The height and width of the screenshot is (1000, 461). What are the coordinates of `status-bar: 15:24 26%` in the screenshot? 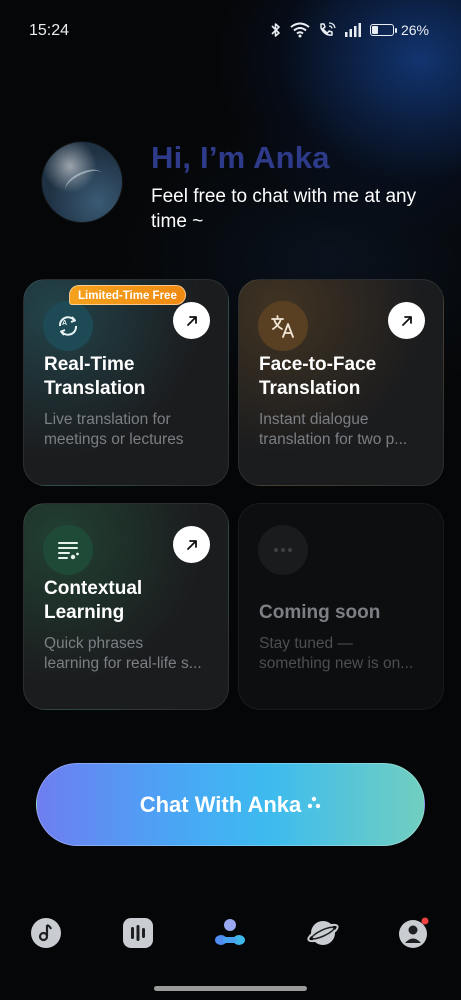 It's located at (230, 31).